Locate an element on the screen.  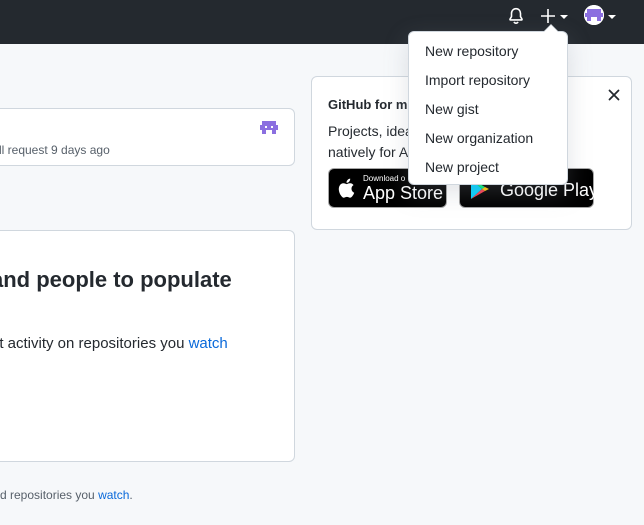
menu-item-new-organization: New organization is located at coordinates (488, 141).